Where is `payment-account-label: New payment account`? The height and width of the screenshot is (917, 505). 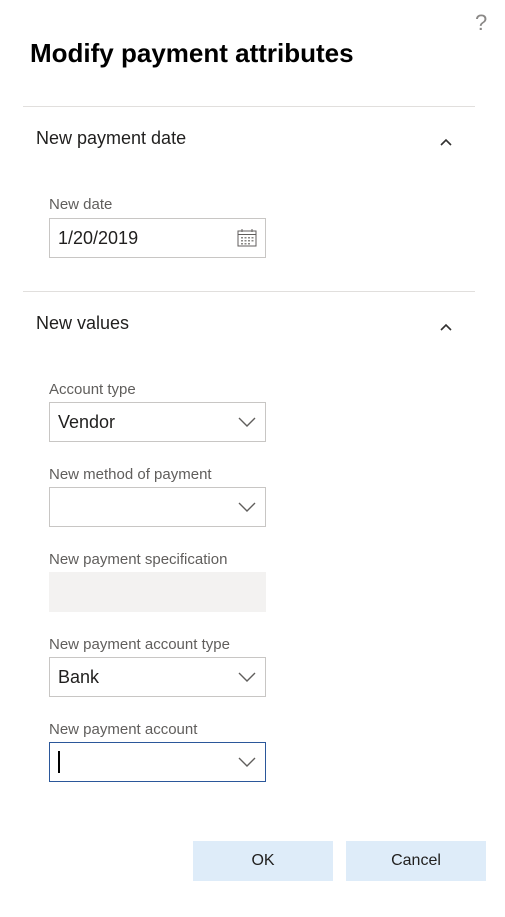 payment-account-label: New payment account is located at coordinates (123, 729).